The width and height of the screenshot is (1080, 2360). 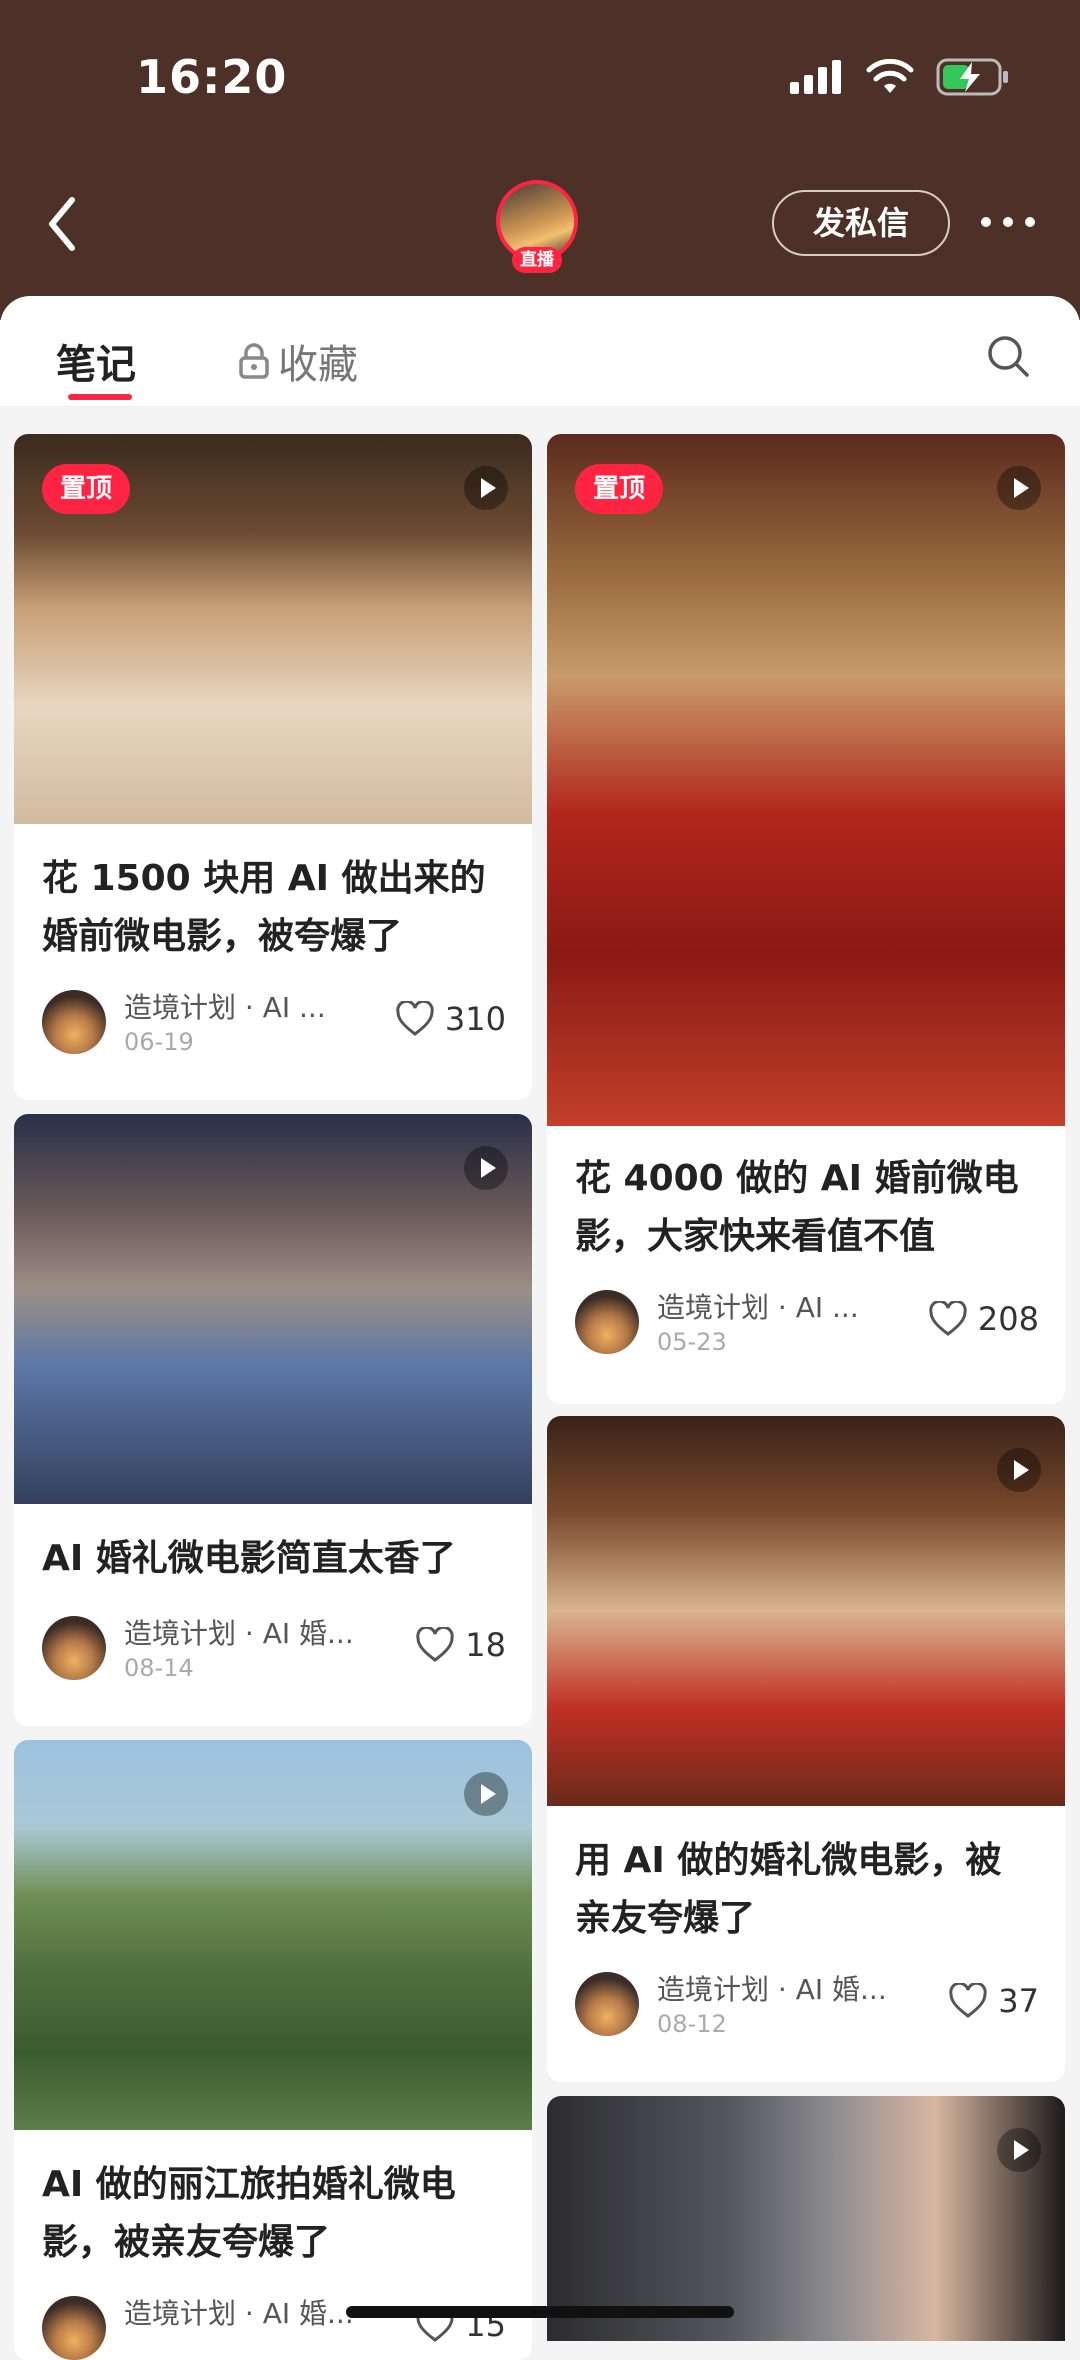 I want to click on note-title: AI 婚礼微电影简直太香了, so click(x=249, y=1558).